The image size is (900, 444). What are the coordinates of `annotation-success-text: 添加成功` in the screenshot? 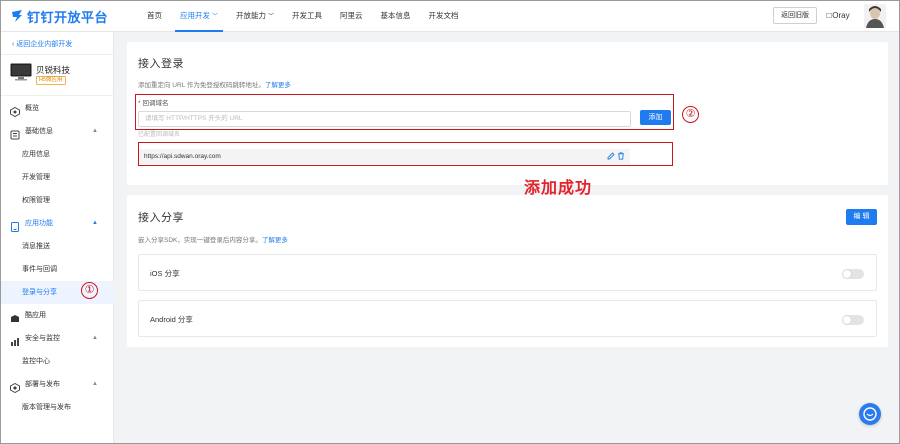 It's located at (558, 188).